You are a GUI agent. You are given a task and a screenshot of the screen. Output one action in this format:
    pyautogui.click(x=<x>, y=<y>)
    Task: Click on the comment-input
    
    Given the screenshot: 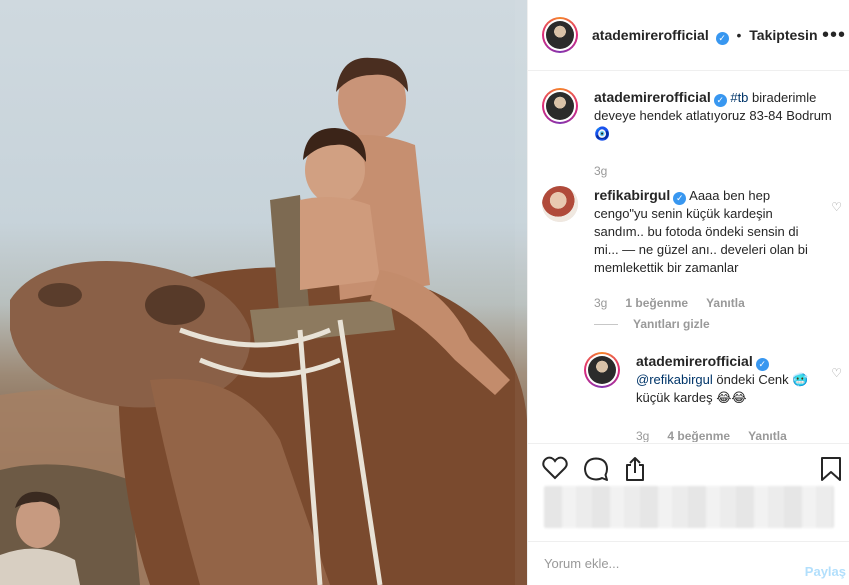 What is the action you would take?
    pyautogui.click(x=659, y=563)
    